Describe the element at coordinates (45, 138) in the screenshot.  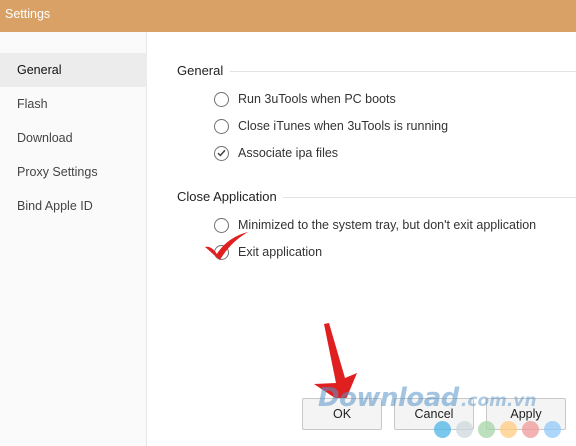
I see `sidebar-item-label: Download` at that location.